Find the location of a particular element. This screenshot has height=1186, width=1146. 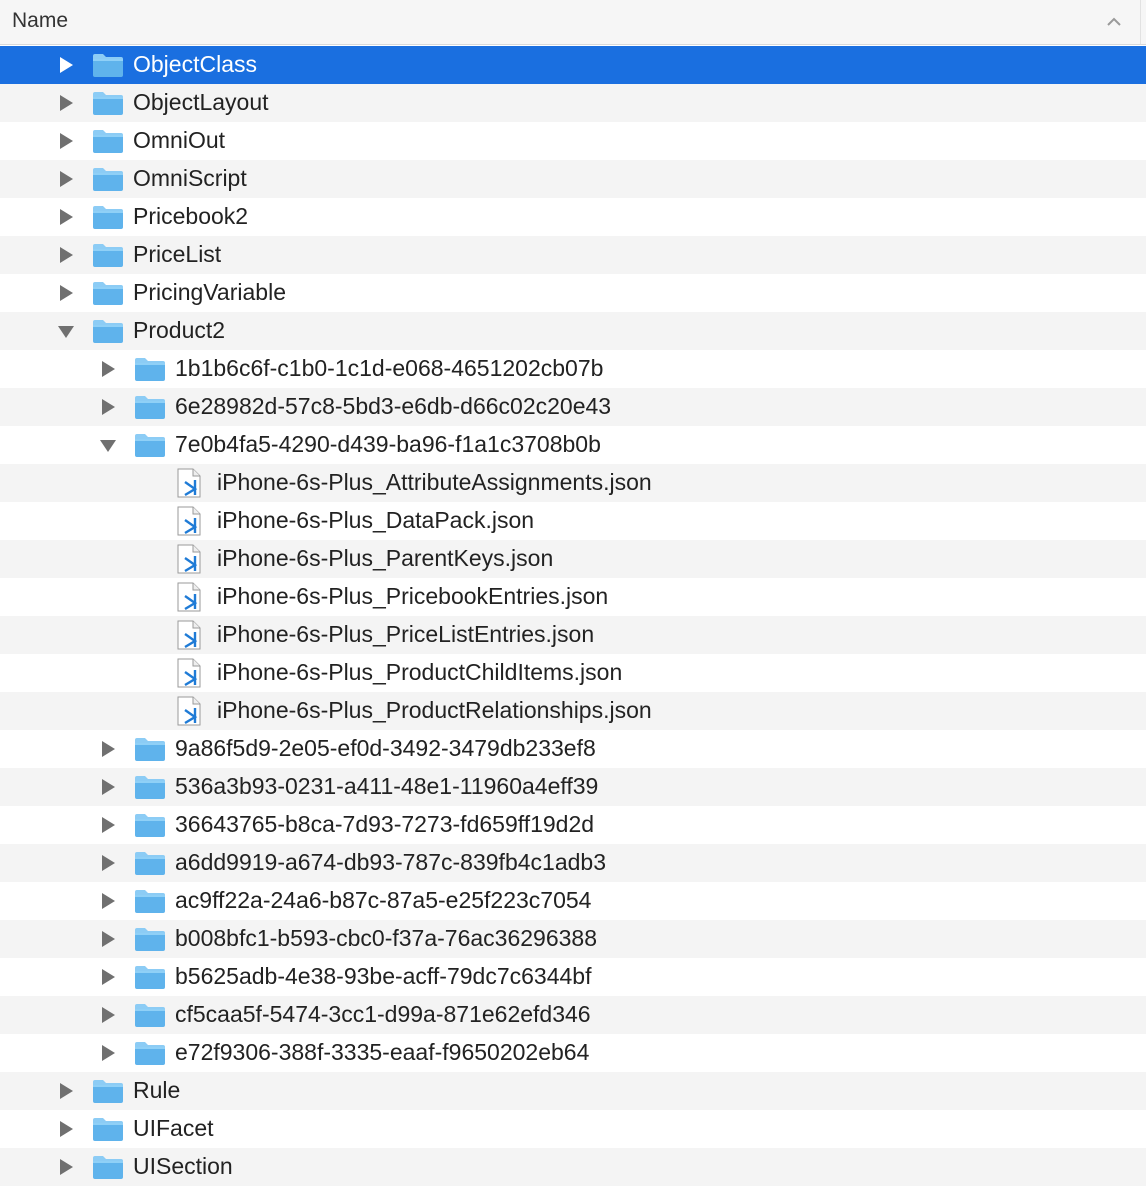

folder-row: Product2 is located at coordinates (573, 331).